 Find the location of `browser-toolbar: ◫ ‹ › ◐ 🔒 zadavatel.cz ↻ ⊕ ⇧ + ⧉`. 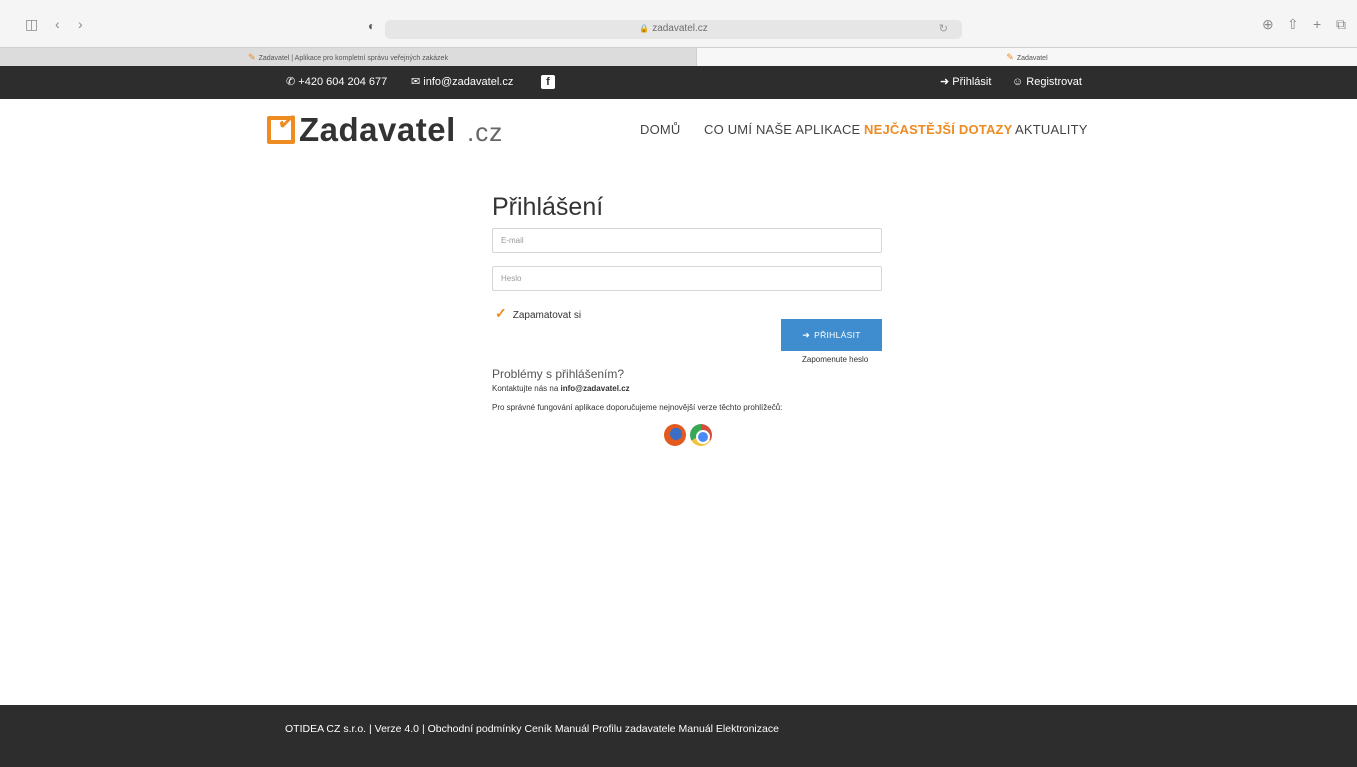

browser-toolbar: ◫ ‹ › ◐ 🔒 zadavatel.cz ↻ ⊕ ⇧ + ⧉ is located at coordinates (678, 23).